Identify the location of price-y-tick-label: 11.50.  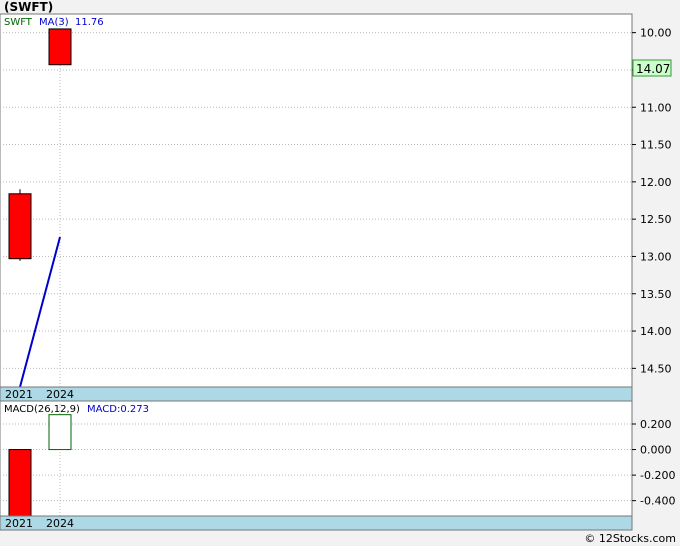
(656, 145).